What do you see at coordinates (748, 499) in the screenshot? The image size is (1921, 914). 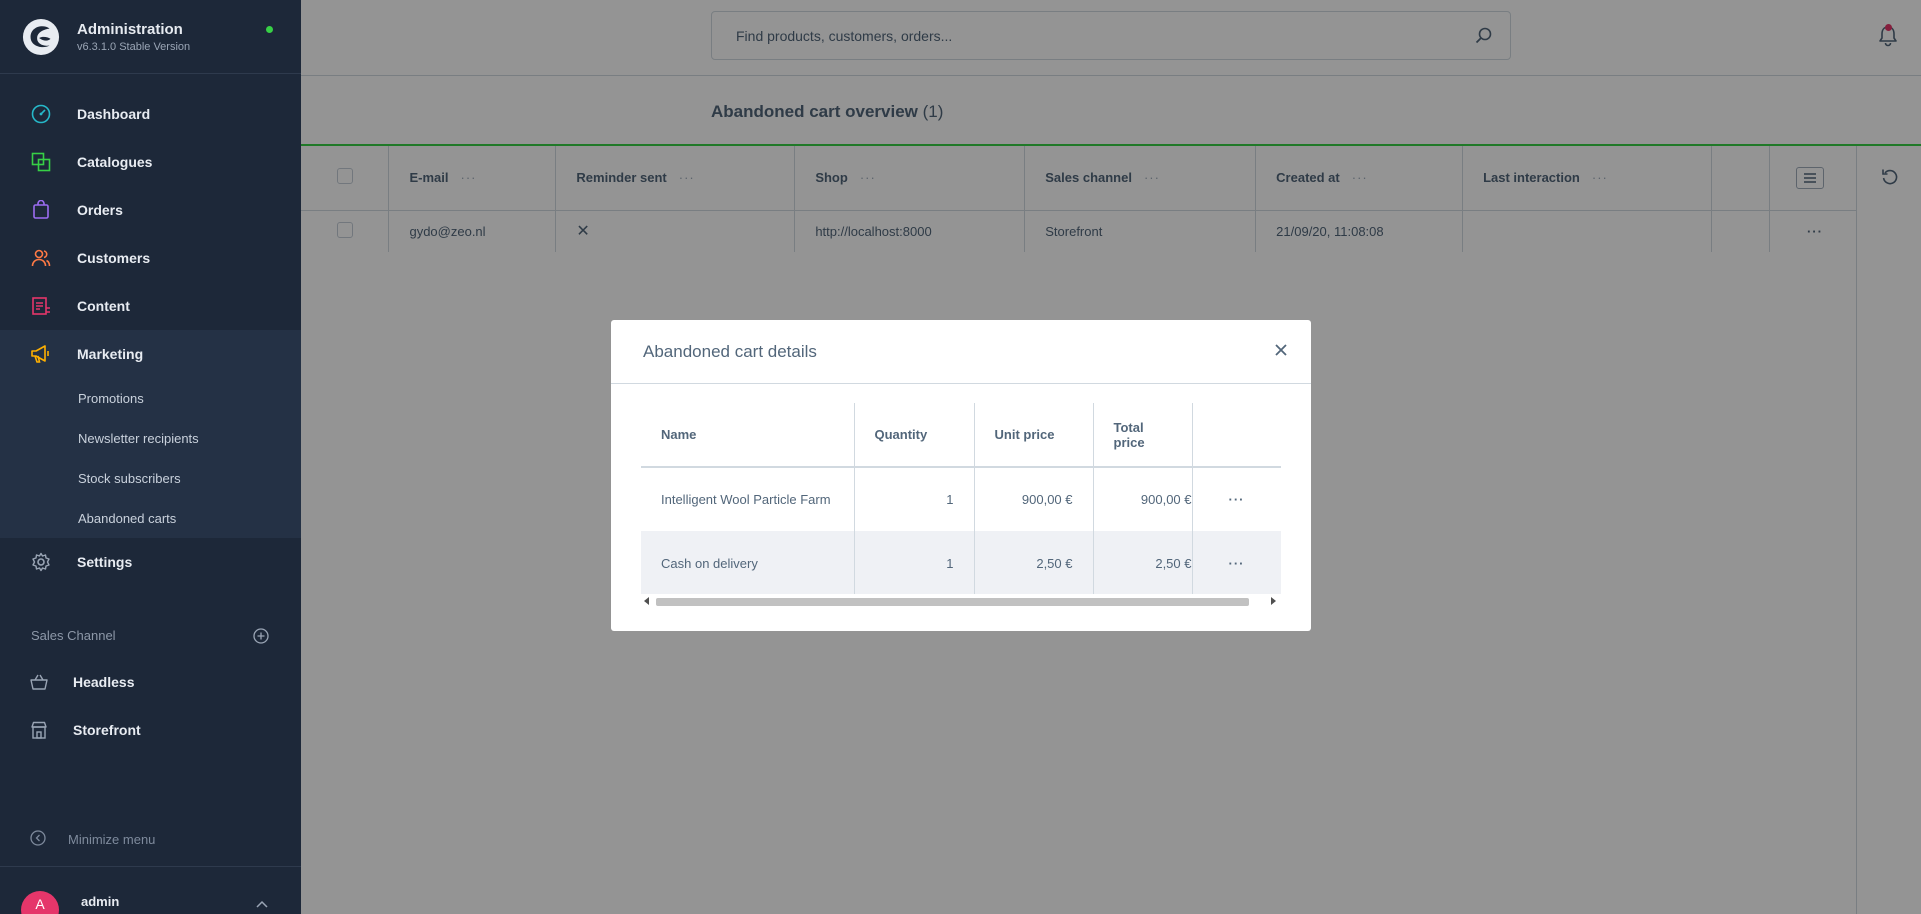 I see `cell-name: Intelligent Wool Particle Farm` at bounding box center [748, 499].